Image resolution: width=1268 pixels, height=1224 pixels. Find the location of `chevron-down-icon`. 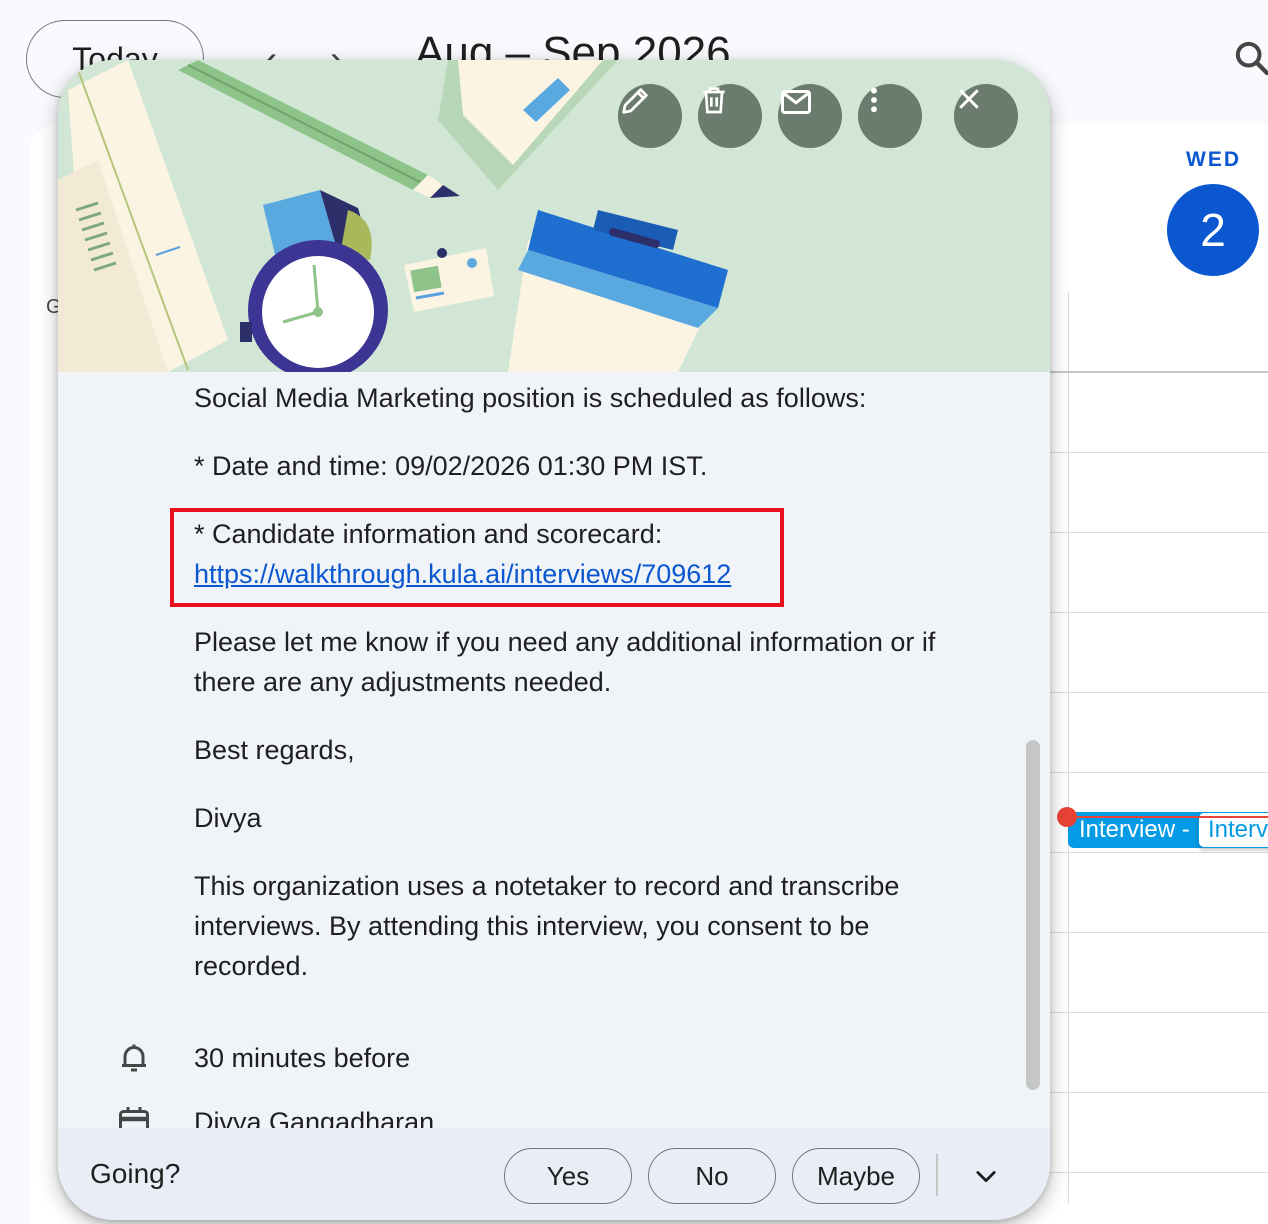

chevron-down-icon is located at coordinates (986, 1177).